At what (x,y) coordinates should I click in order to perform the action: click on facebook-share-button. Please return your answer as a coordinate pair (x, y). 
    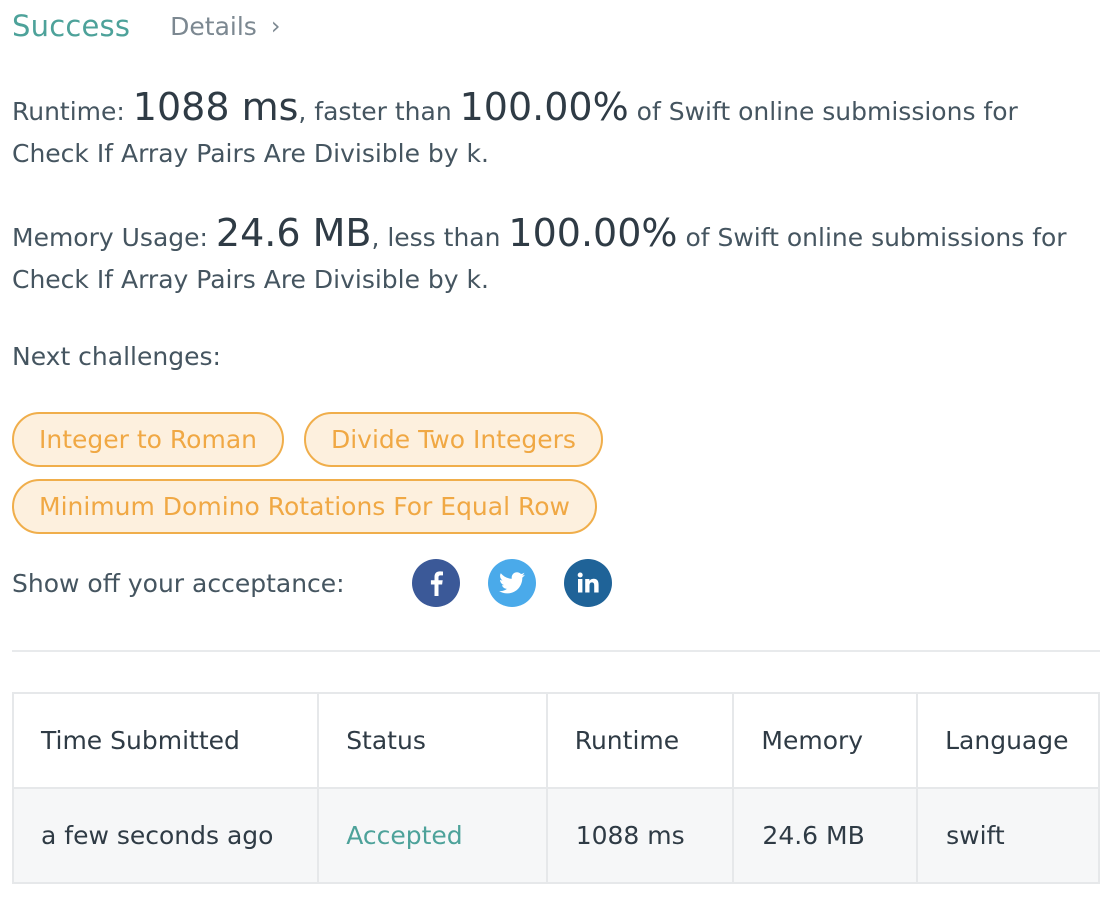
    Looking at the image, I should click on (436, 583).